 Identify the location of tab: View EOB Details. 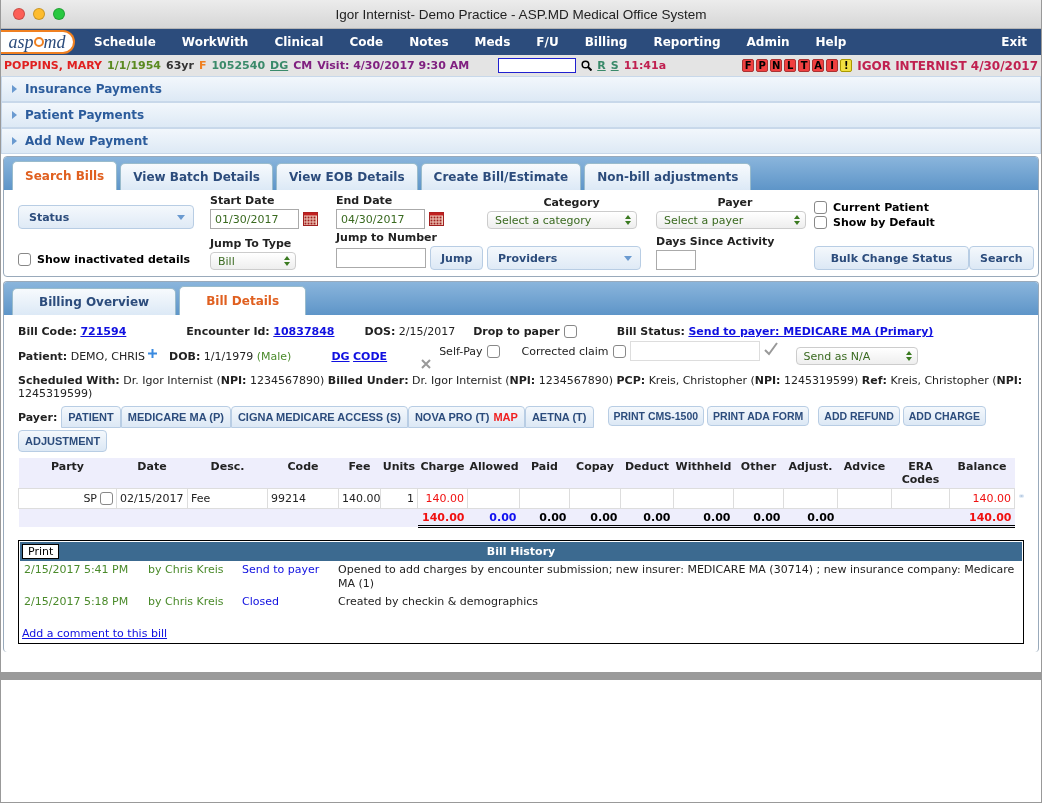
(347, 176).